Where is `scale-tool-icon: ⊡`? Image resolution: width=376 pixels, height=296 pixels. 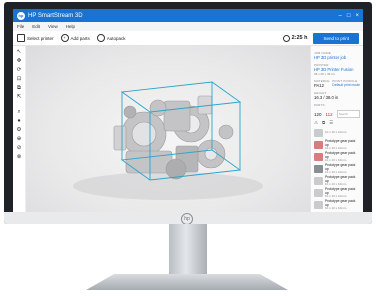 scale-tool-icon: ⊡ is located at coordinates (19, 79).